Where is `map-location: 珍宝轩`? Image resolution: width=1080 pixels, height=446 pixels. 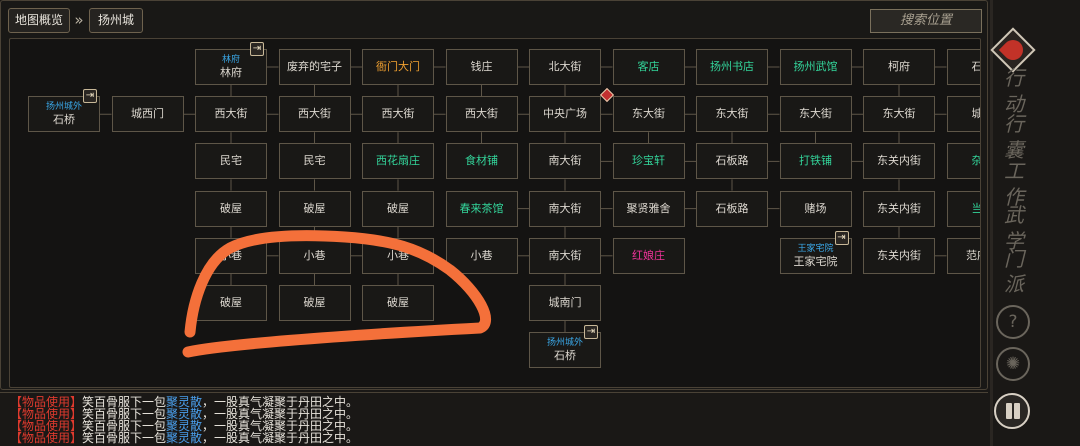 map-location: 珍宝轩 is located at coordinates (648, 161).